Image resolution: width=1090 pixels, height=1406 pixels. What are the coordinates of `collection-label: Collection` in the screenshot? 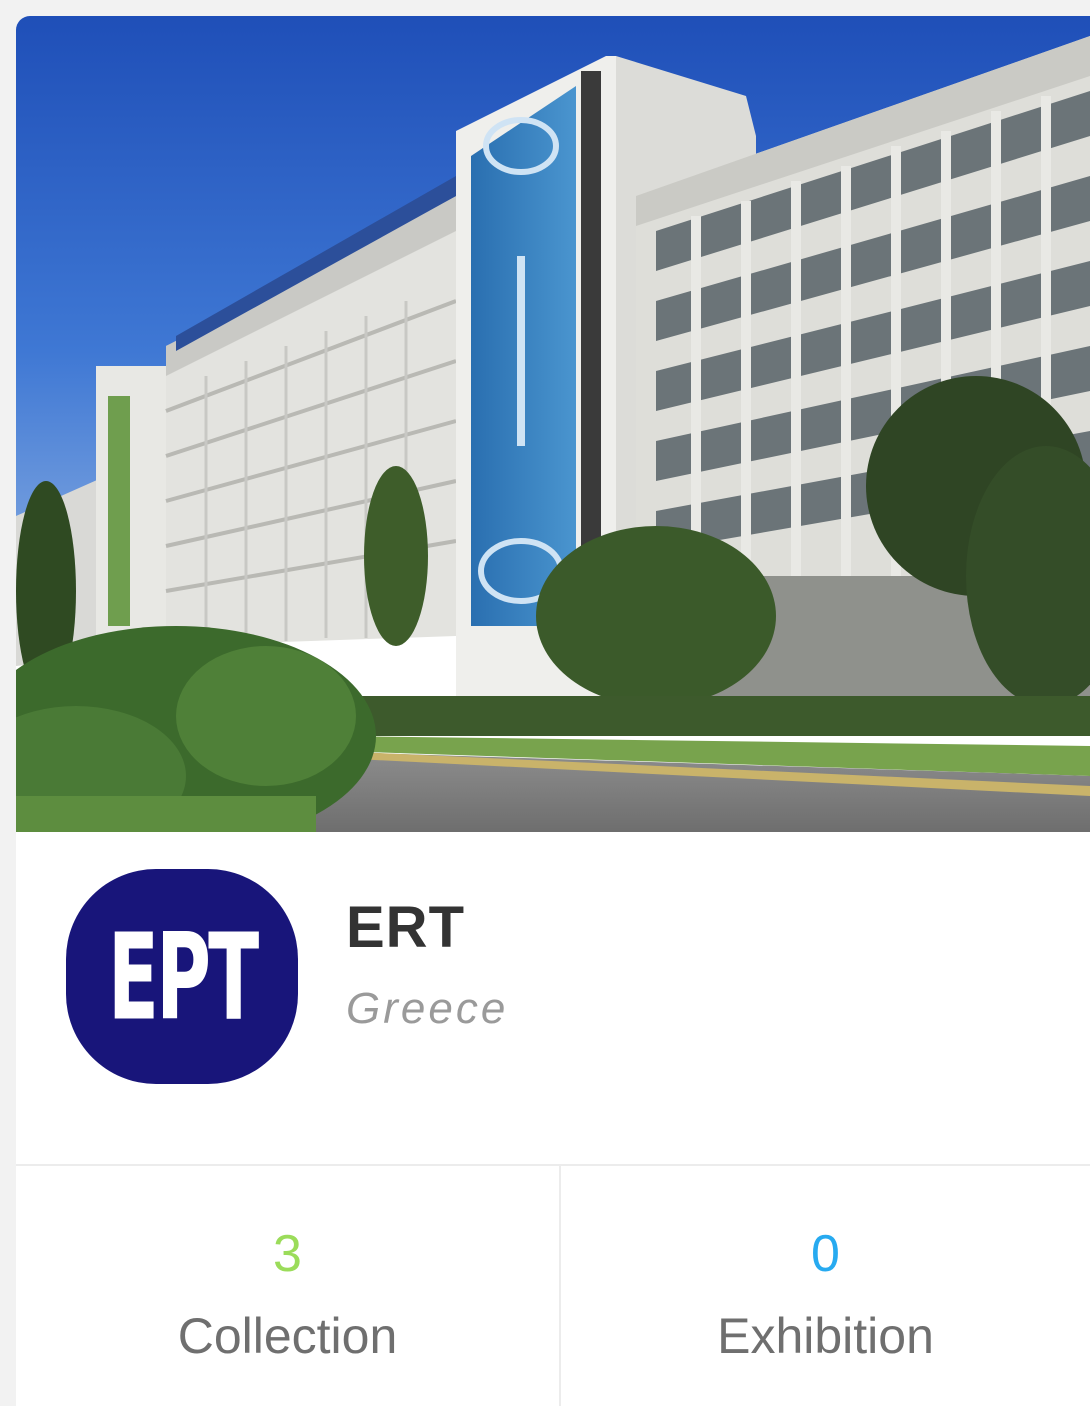 It's located at (287, 1336).